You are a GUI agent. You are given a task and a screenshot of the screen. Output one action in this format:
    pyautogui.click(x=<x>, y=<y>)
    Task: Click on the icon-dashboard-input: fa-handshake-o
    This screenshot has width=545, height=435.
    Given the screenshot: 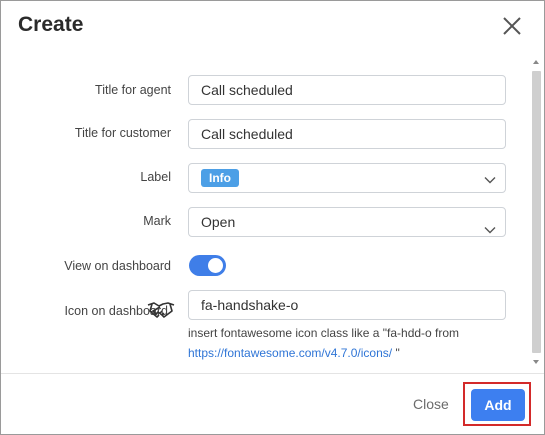 What is the action you would take?
    pyautogui.click(x=347, y=305)
    